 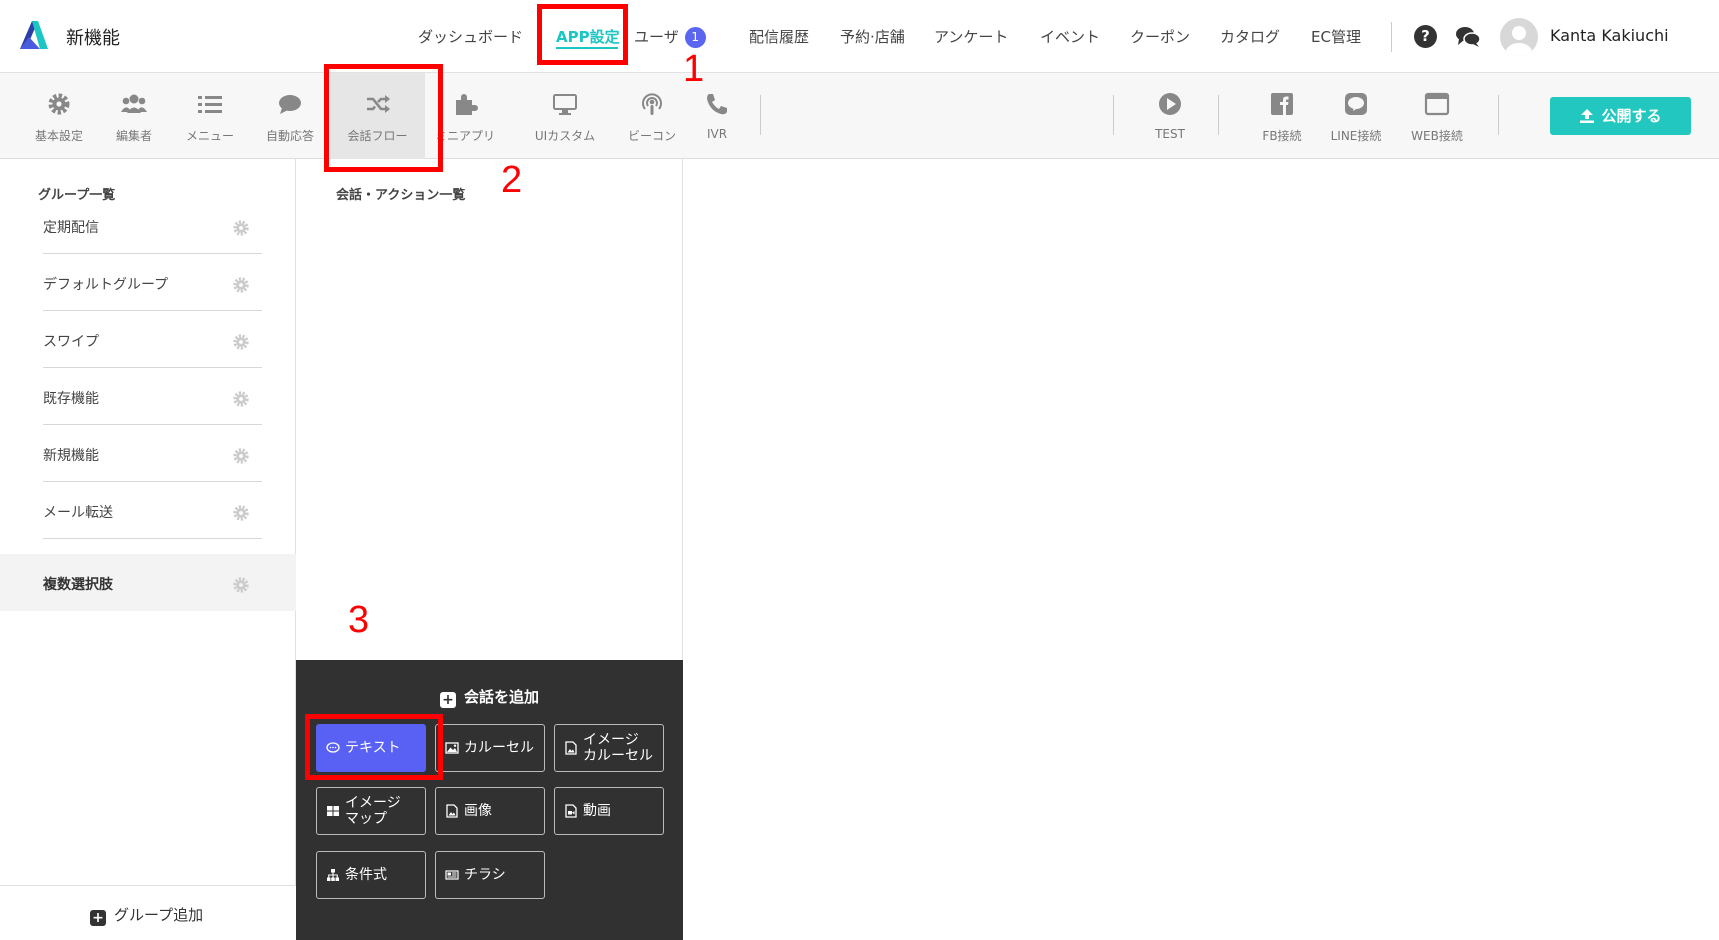 I want to click on button-label: カルーセル, so click(x=499, y=748).